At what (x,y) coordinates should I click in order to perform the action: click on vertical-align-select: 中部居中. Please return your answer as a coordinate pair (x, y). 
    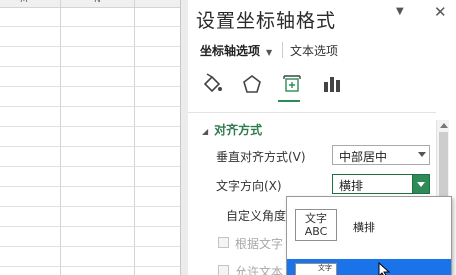
    Looking at the image, I should click on (381, 155).